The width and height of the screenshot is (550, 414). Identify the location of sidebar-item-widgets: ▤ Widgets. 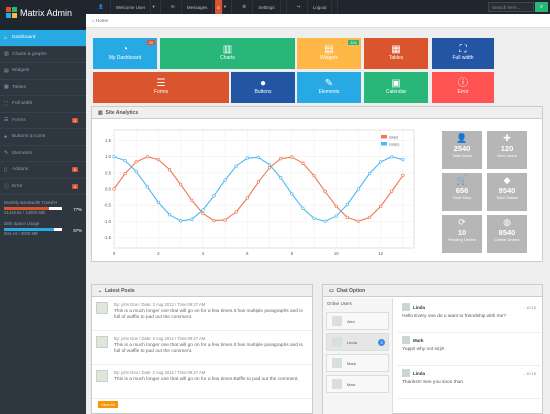
(43, 71).